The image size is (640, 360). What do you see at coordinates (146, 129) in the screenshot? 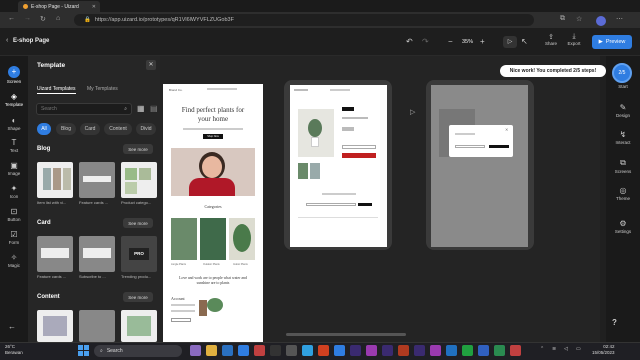
I see `chip-divider: Divid` at bounding box center [146, 129].